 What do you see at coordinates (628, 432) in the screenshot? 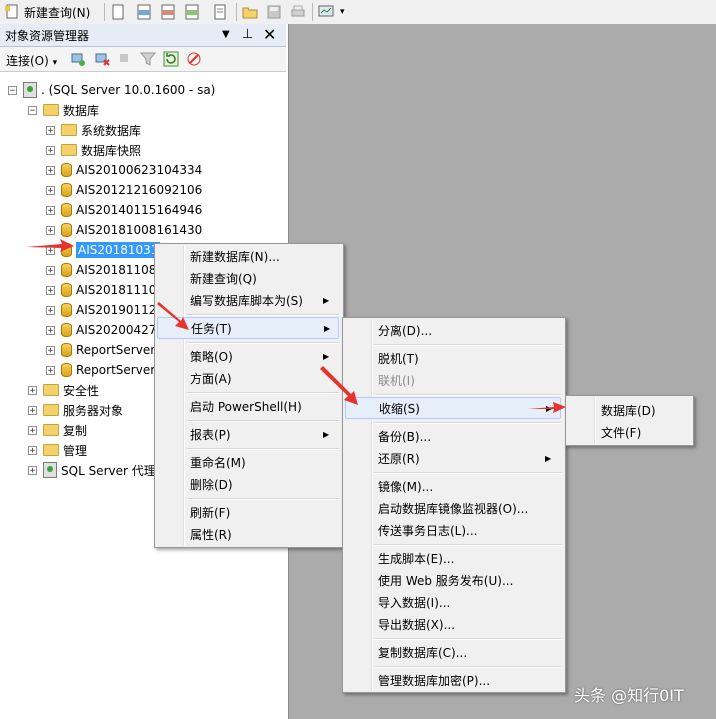
I see `menu-shrink-files: 文件(F)` at bounding box center [628, 432].